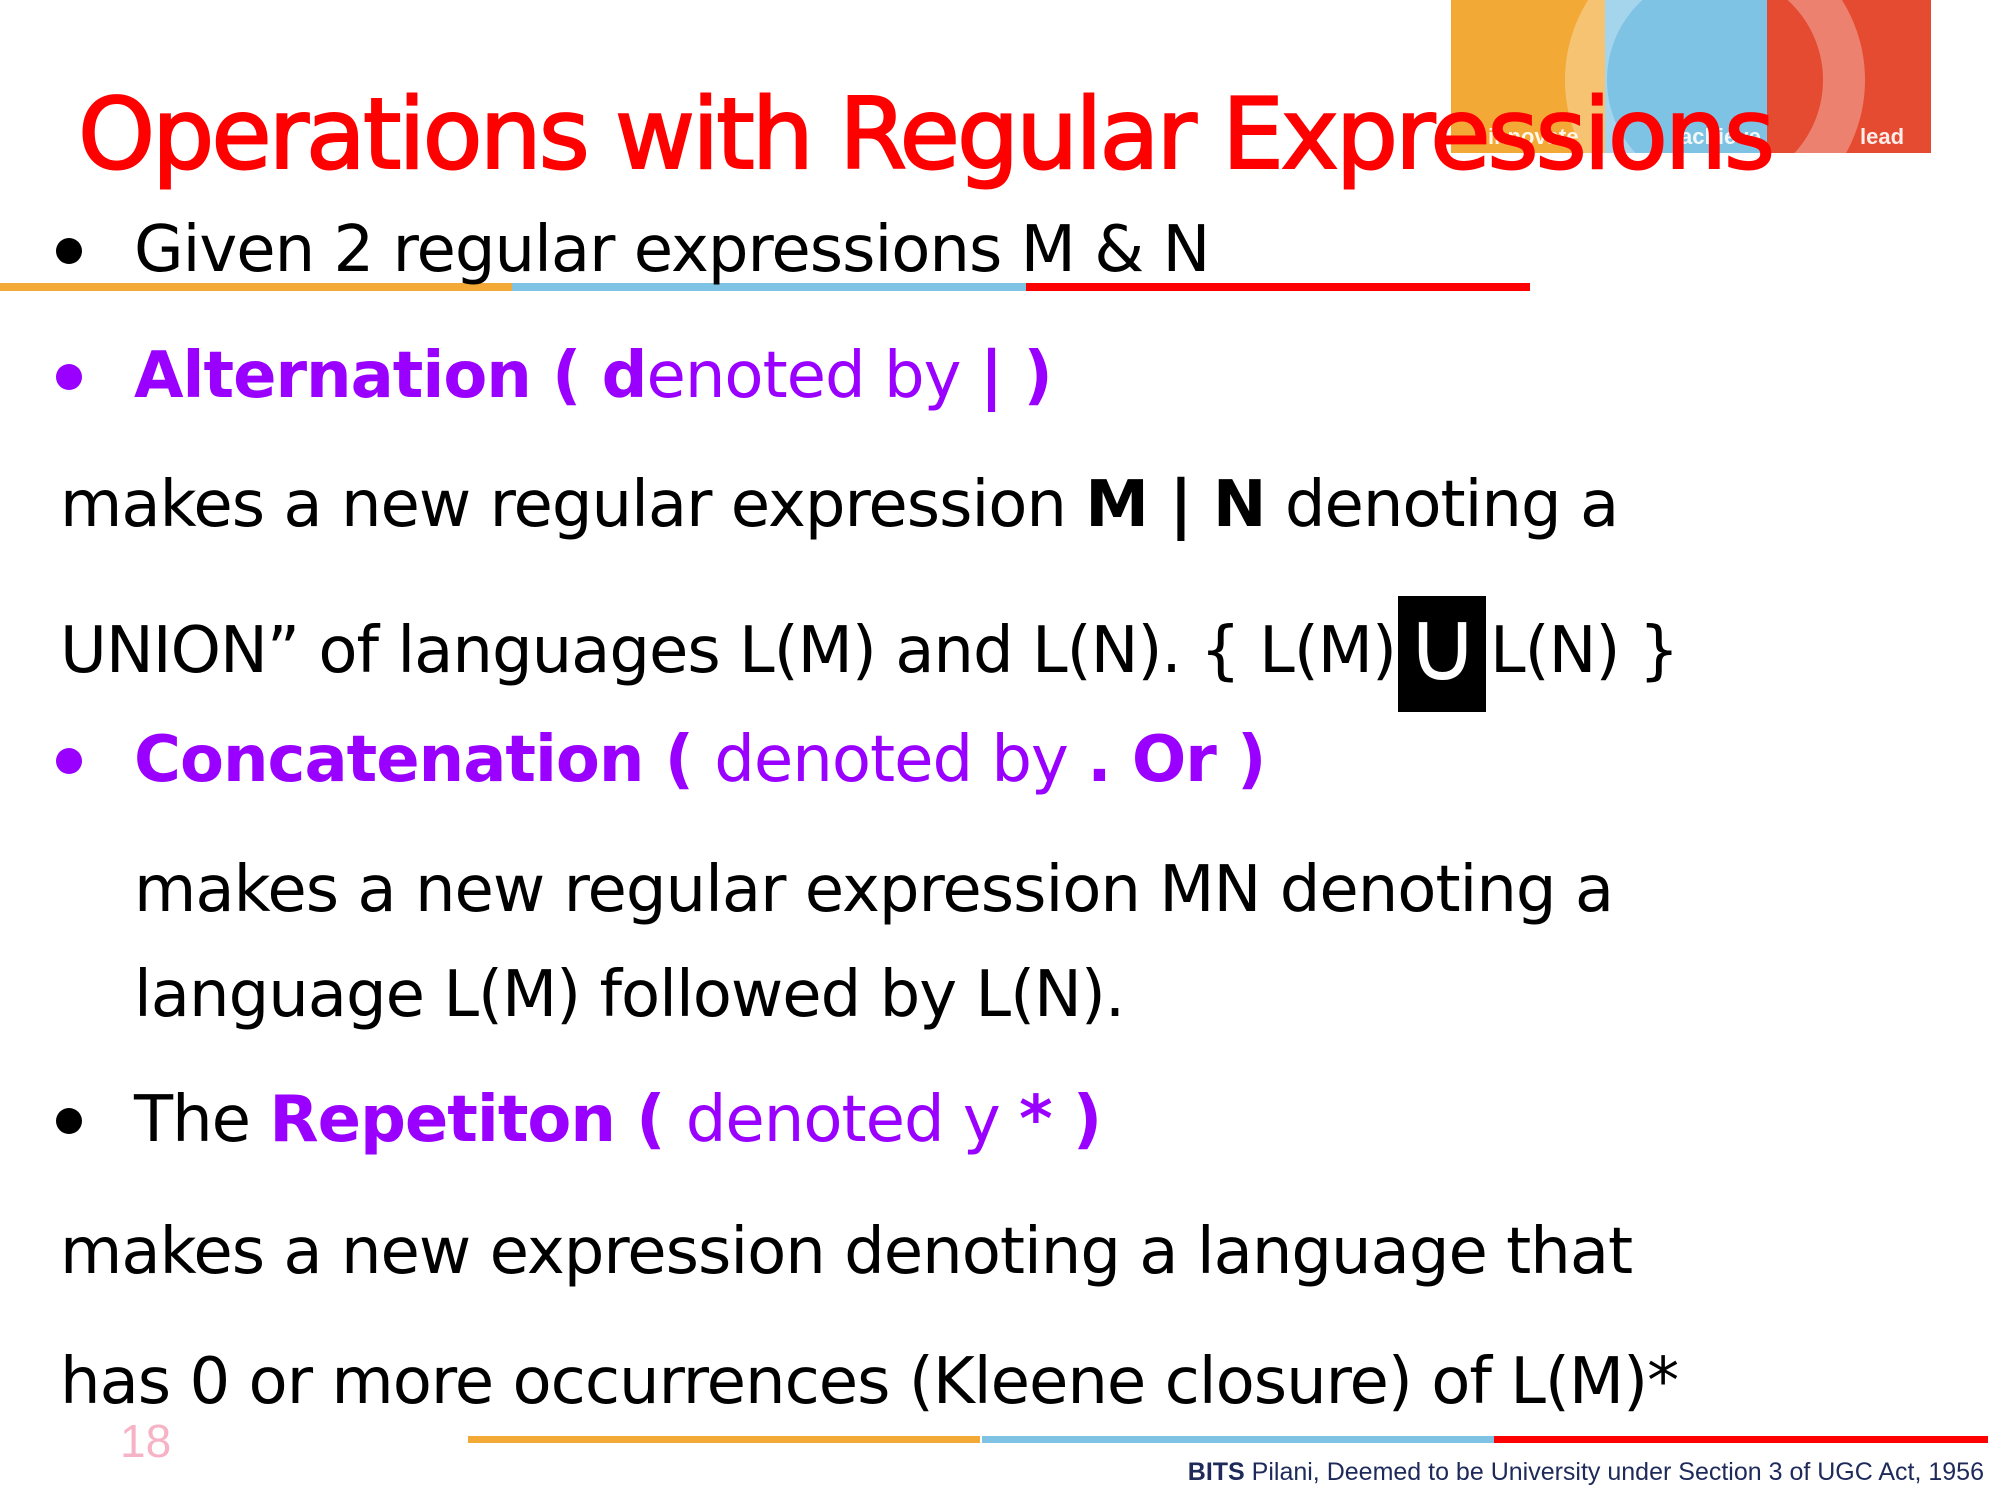 The height and width of the screenshot is (1500, 2000). What do you see at coordinates (1882, 136) in the screenshot?
I see `banner-word-lead: lead` at bounding box center [1882, 136].